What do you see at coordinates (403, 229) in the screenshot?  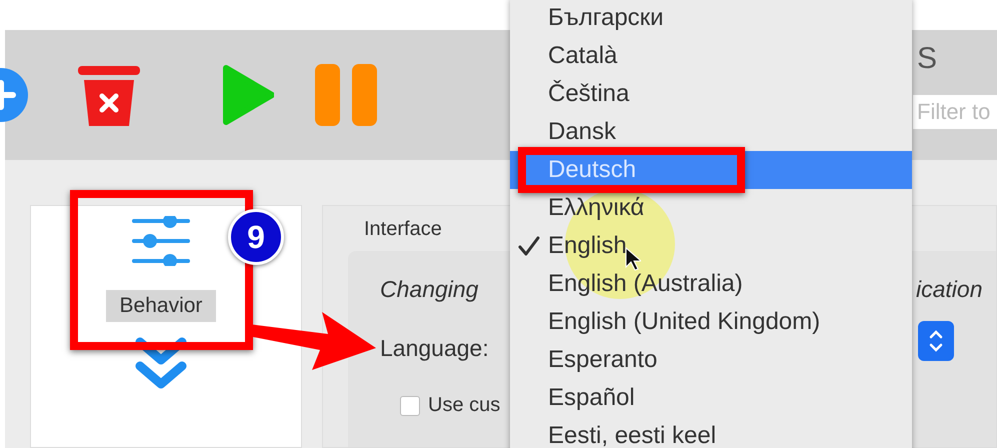 I see `section-title: Interface` at bounding box center [403, 229].